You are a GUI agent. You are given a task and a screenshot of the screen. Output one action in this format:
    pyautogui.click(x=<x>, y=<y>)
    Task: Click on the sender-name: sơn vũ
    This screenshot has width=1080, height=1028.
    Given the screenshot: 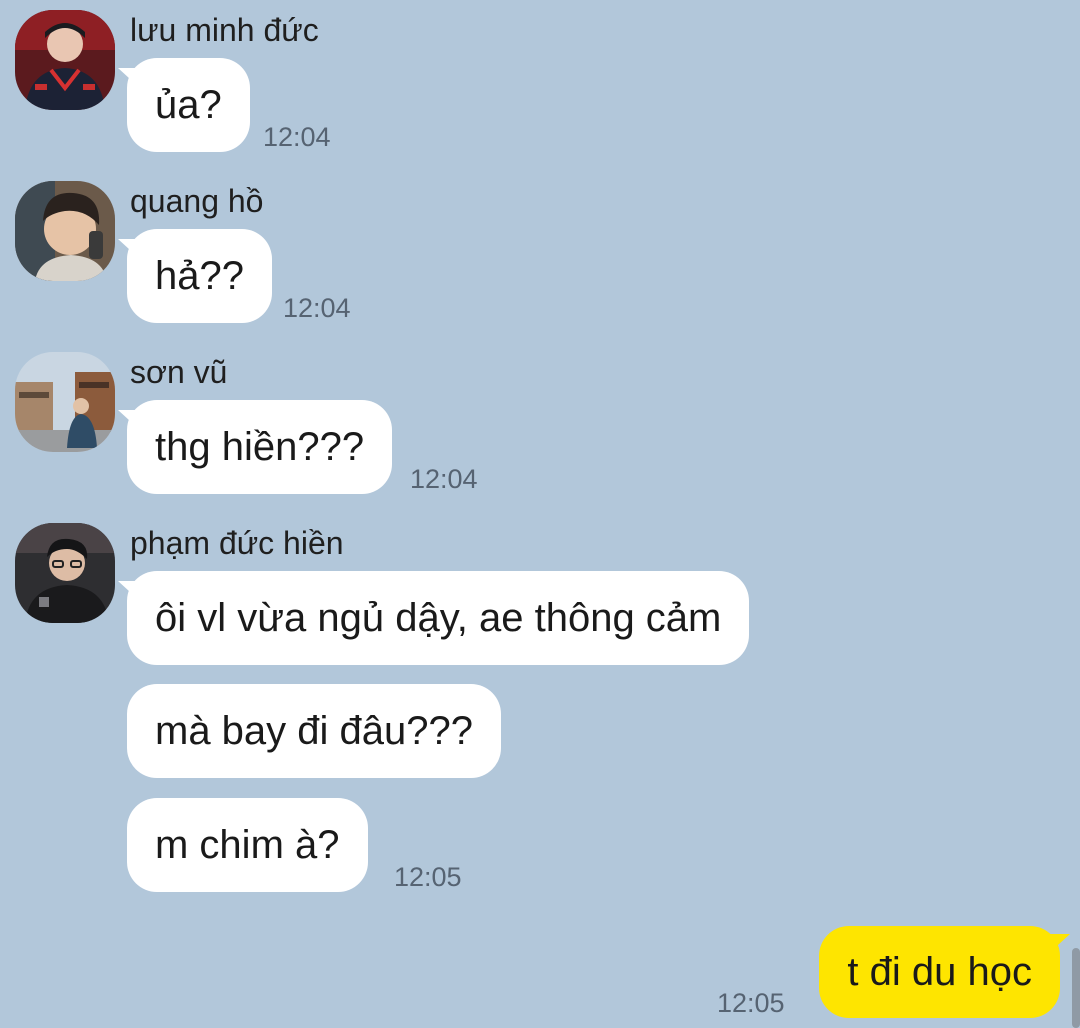 What is the action you would take?
    pyautogui.click(x=179, y=372)
    